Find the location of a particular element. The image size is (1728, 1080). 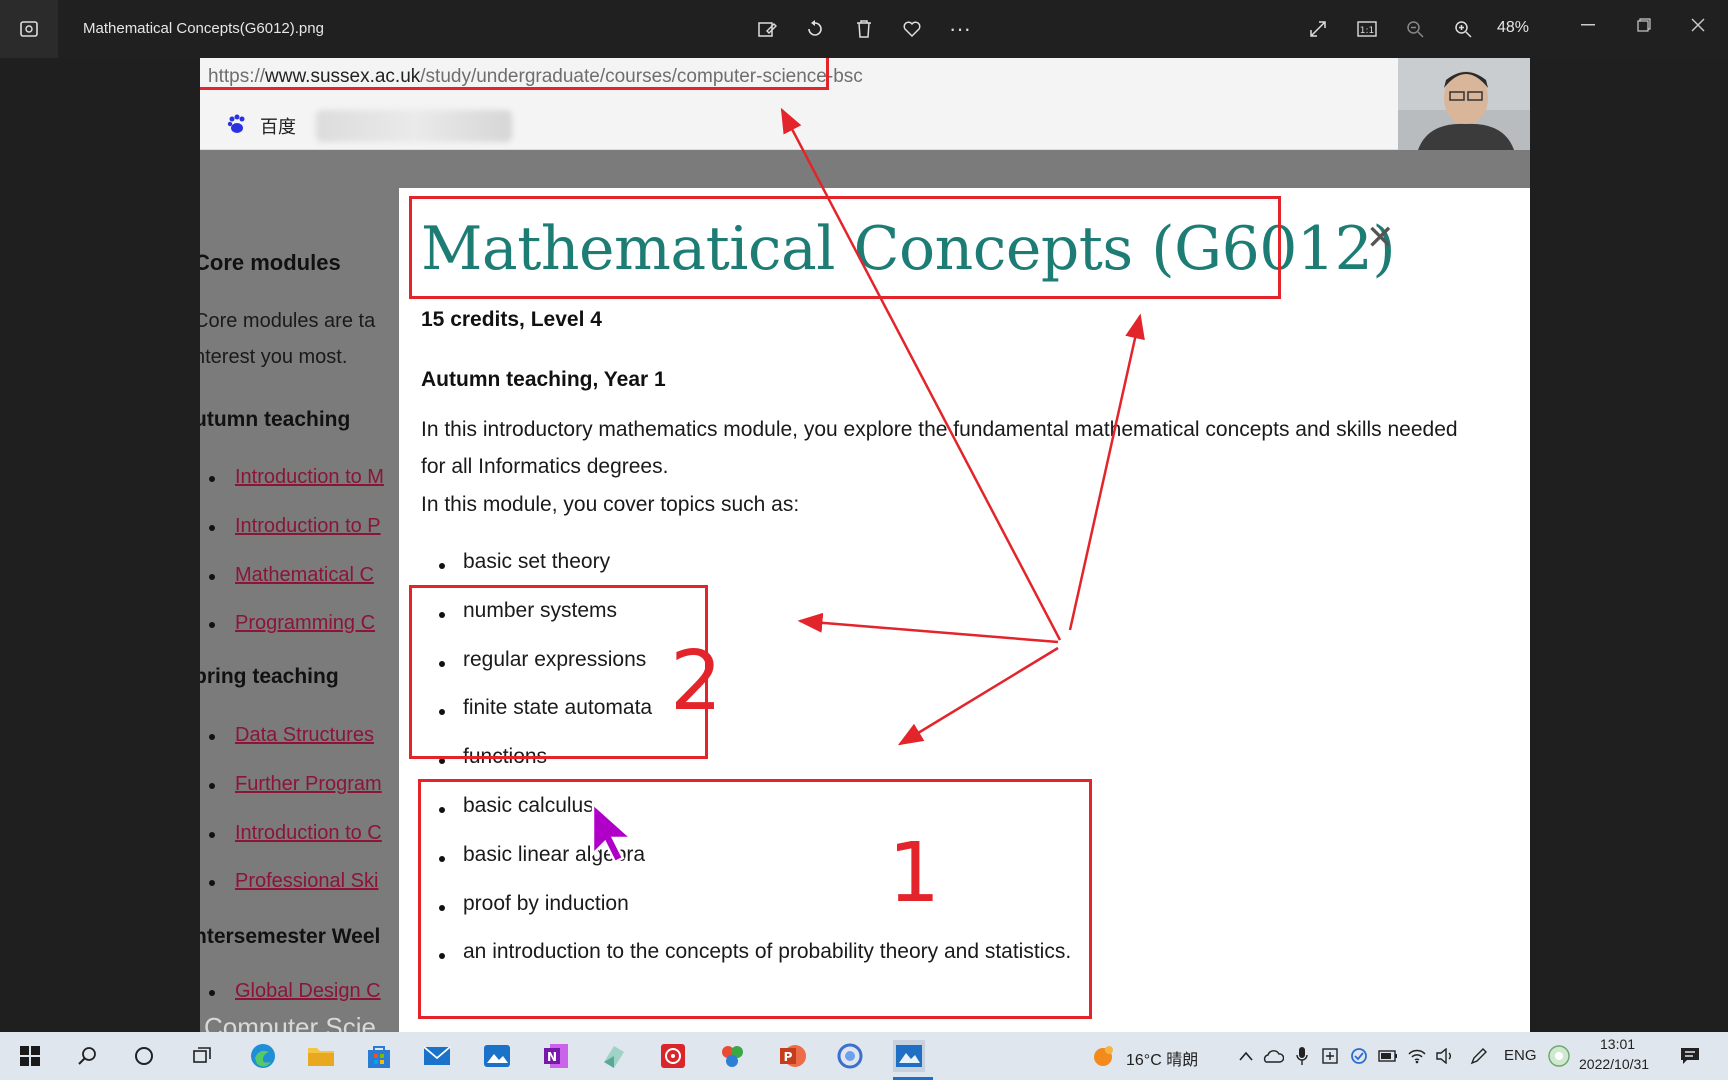

close-window-button is located at coordinates (1698, 25).